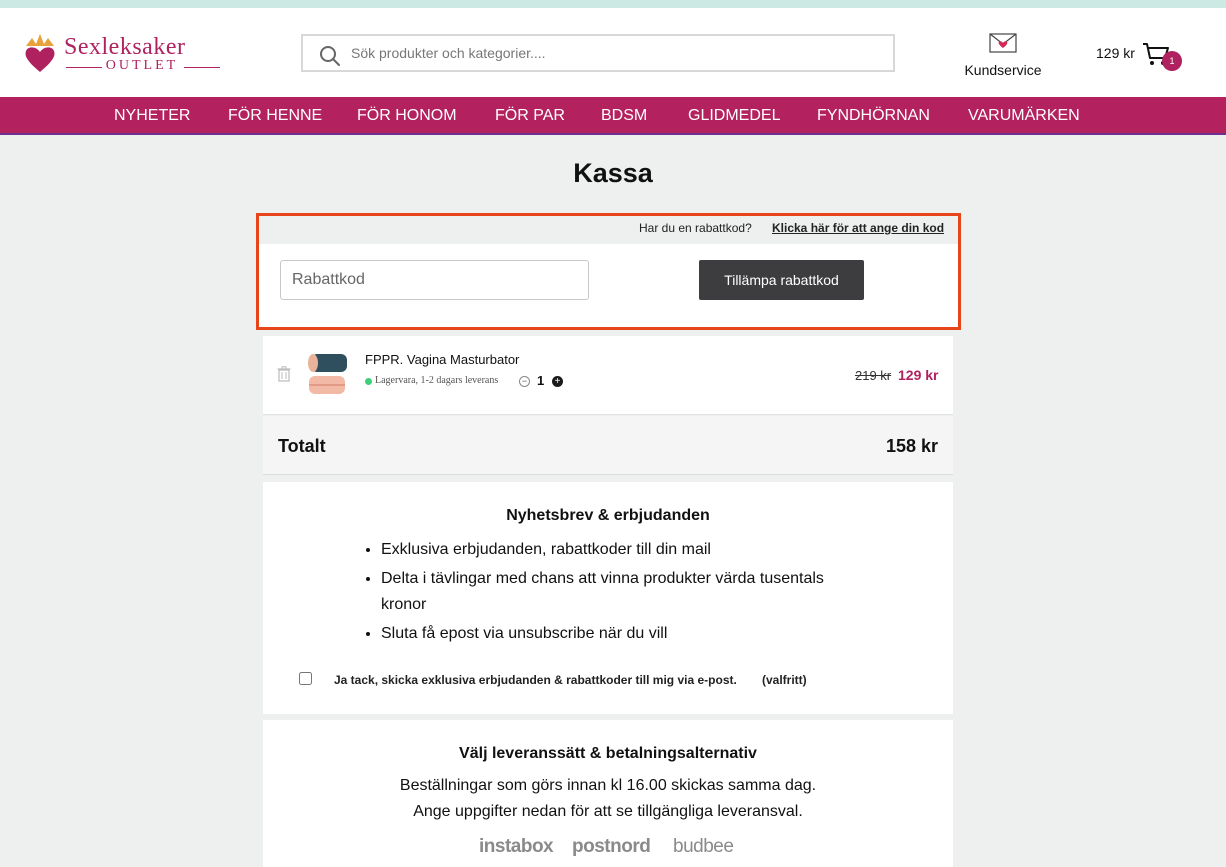 The image size is (1226, 867). I want to click on logo-rule-right, so click(202, 67).